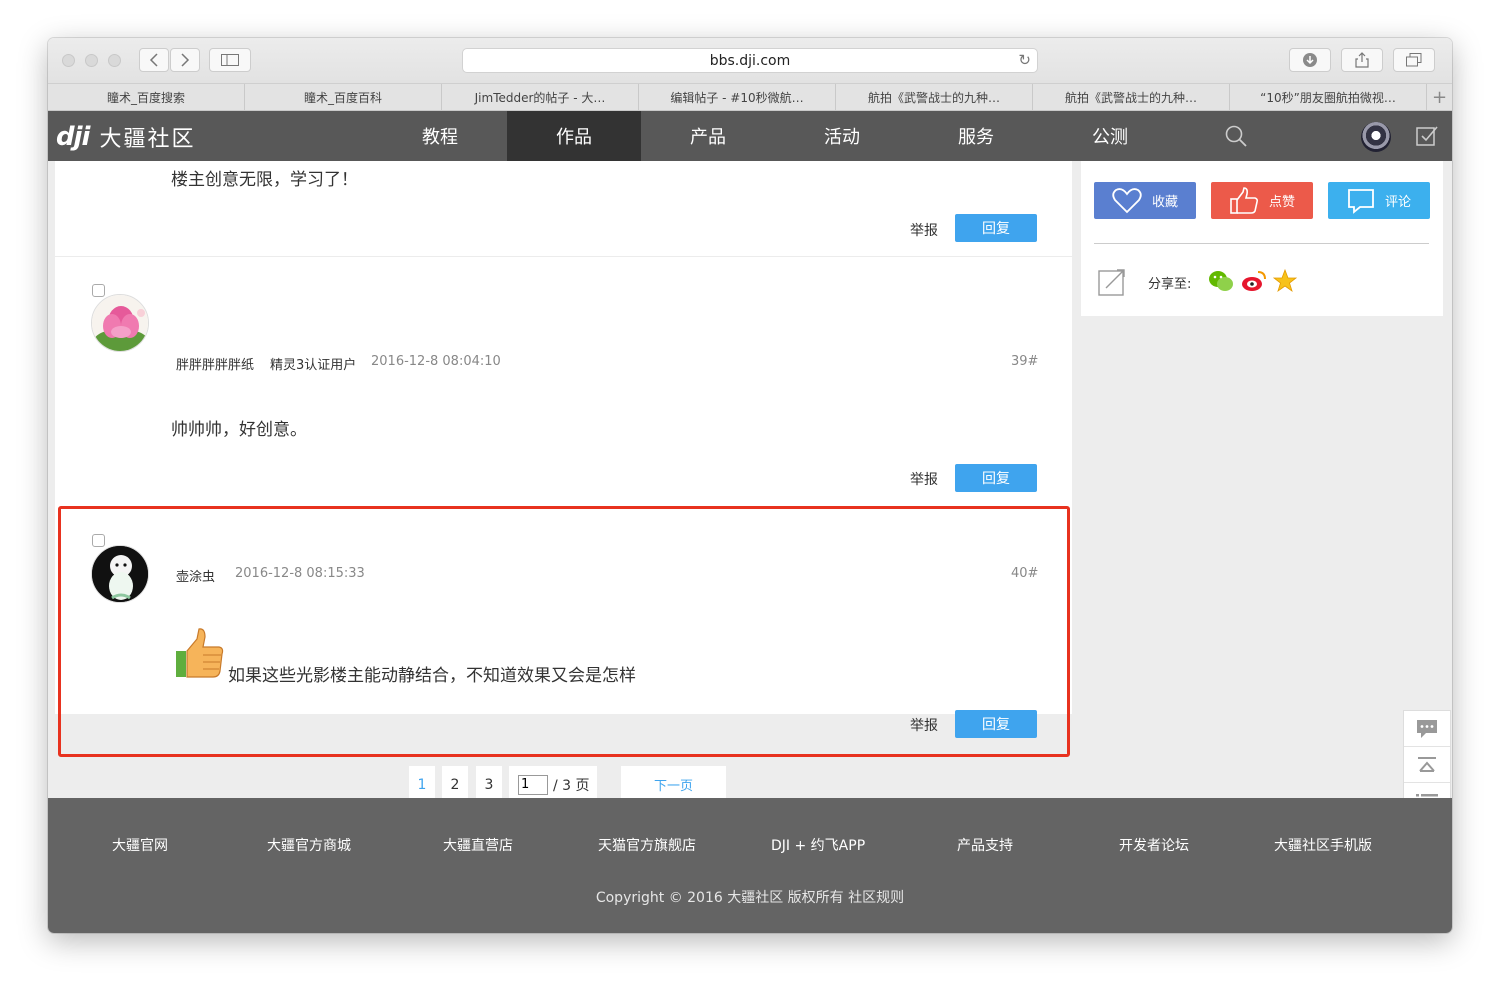  I want to click on post-text: 帅帅帅，好创意。, so click(239, 430).